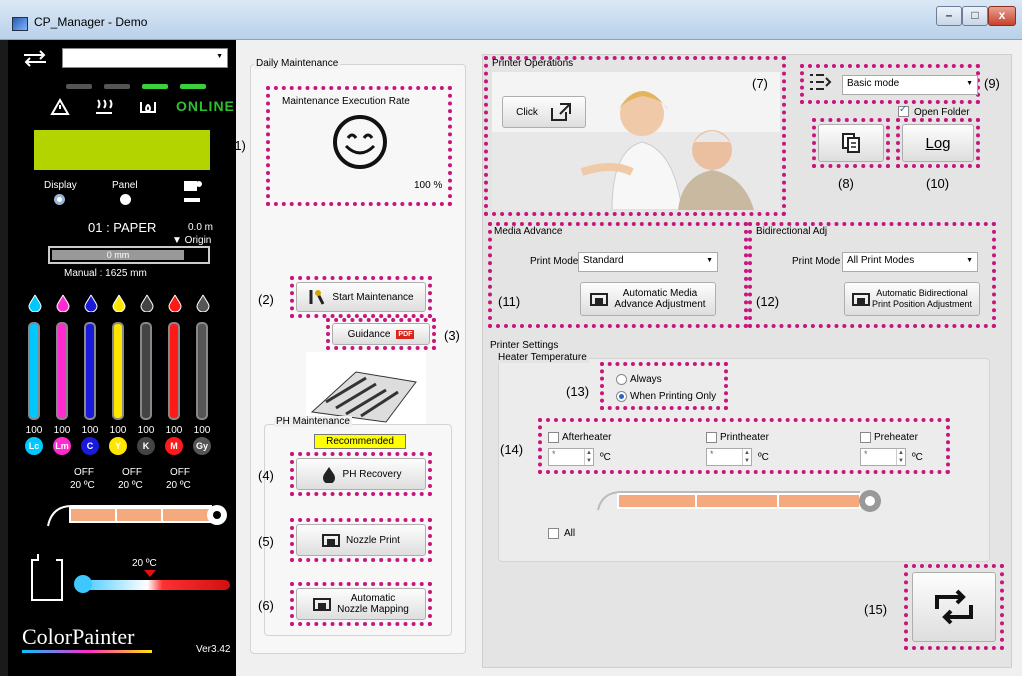 The width and height of the screenshot is (1022, 676). Describe the element at coordinates (554, 261) in the screenshot. I see `media-print-mode-label: Print Mode` at that location.